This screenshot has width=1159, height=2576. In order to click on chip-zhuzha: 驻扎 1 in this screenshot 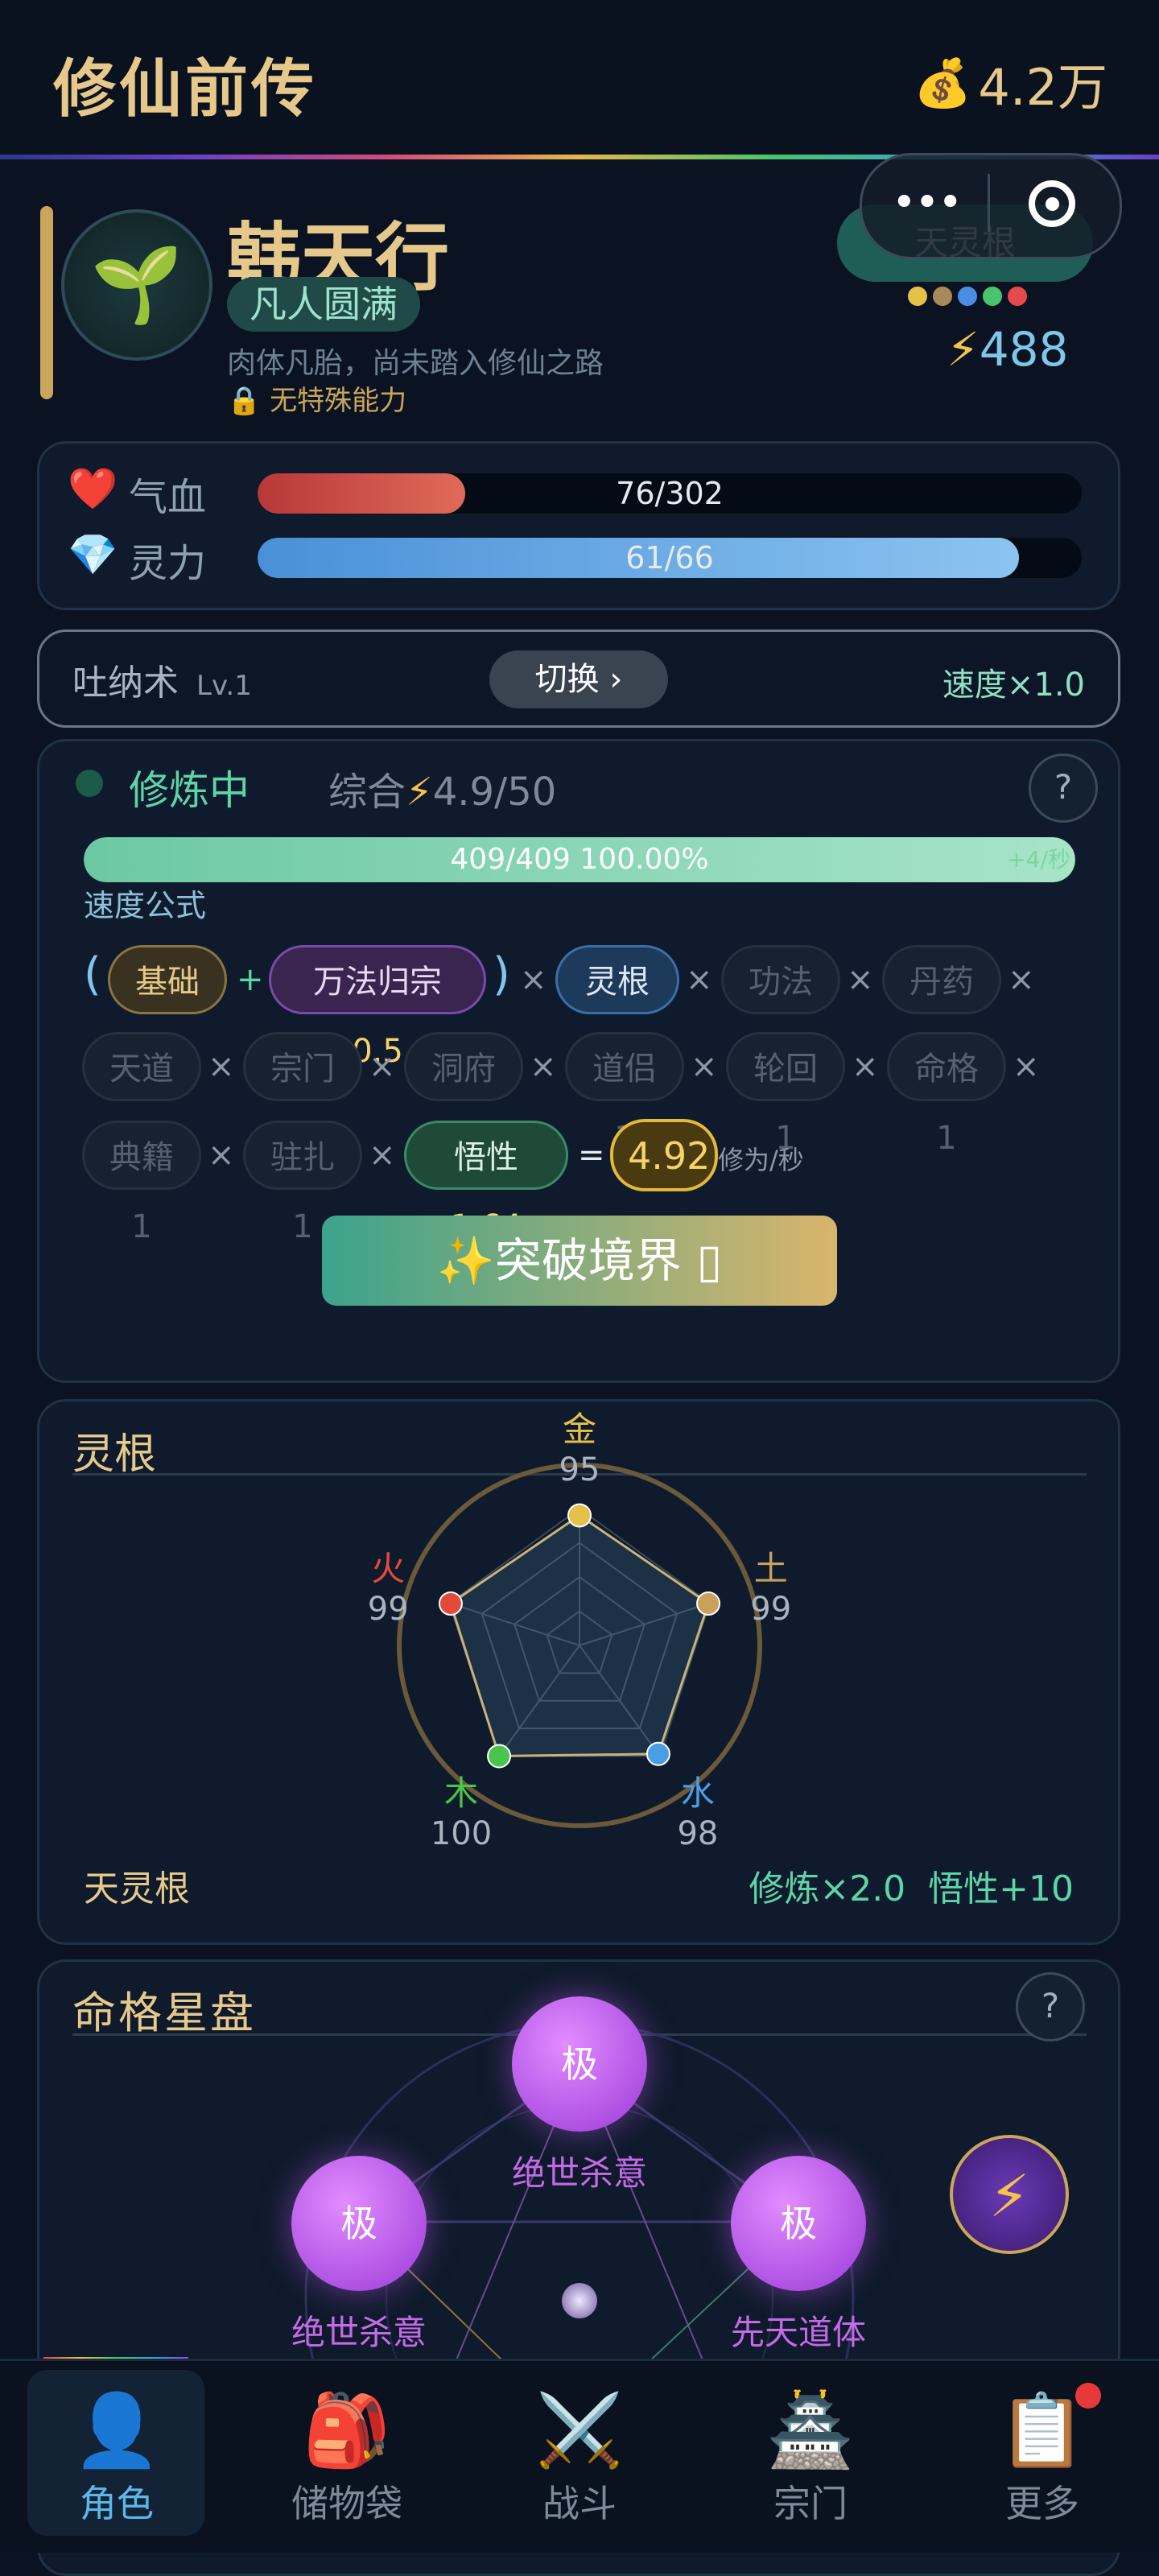, I will do `click(302, 1183)`.